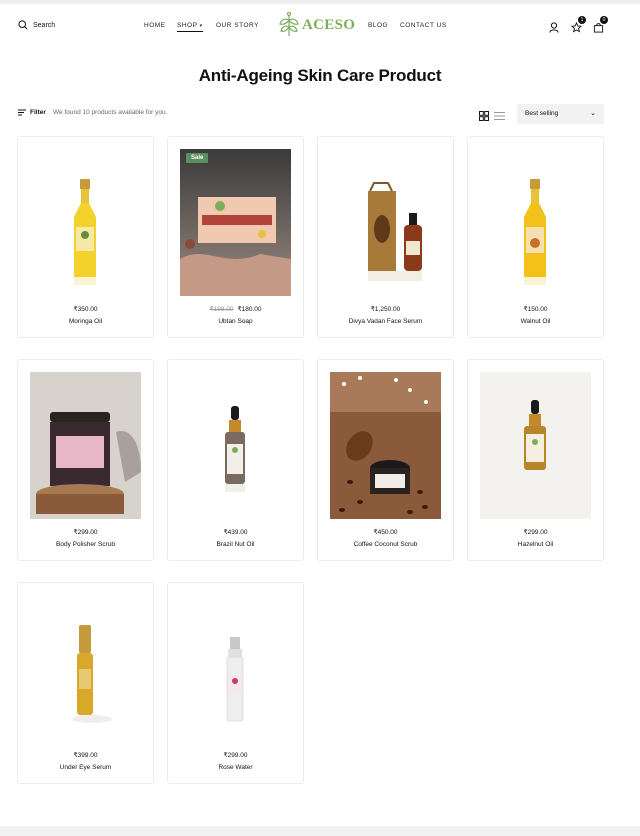 This screenshot has width=640, height=836. What do you see at coordinates (23, 25) in the screenshot?
I see `search-icon` at bounding box center [23, 25].